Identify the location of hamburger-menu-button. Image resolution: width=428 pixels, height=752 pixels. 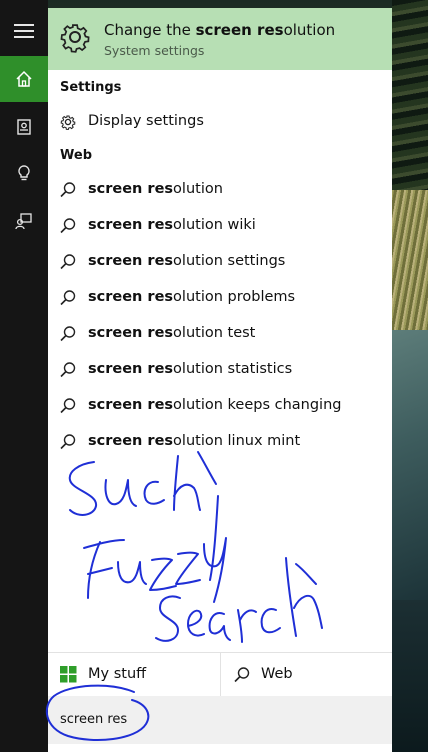
(24, 31).